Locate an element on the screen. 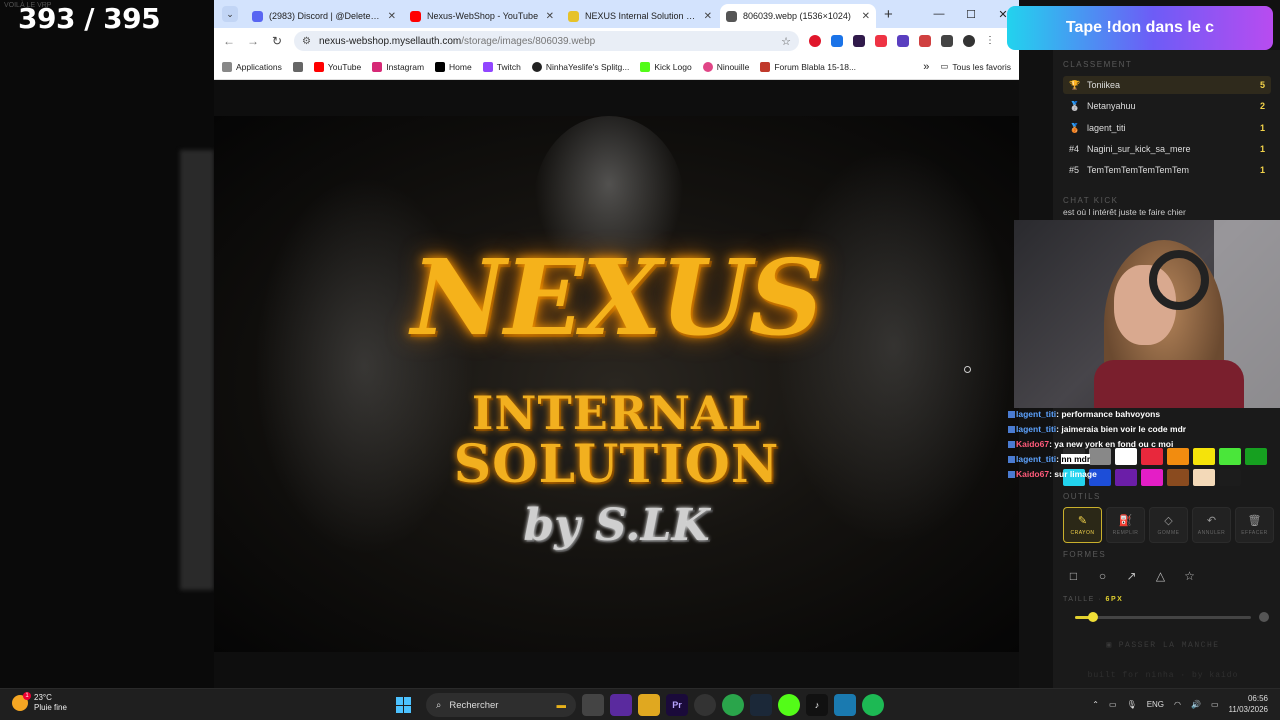 The height and width of the screenshot is (720, 1280). language-indicator: ENG is located at coordinates (1155, 704).